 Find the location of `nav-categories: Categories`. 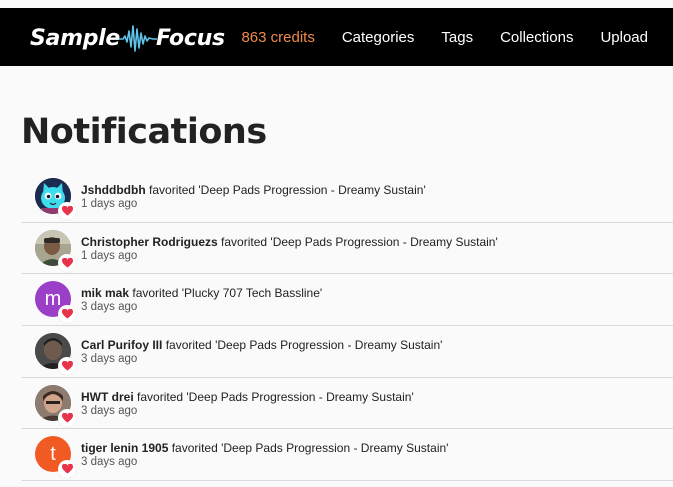

nav-categories: Categories is located at coordinates (378, 37).